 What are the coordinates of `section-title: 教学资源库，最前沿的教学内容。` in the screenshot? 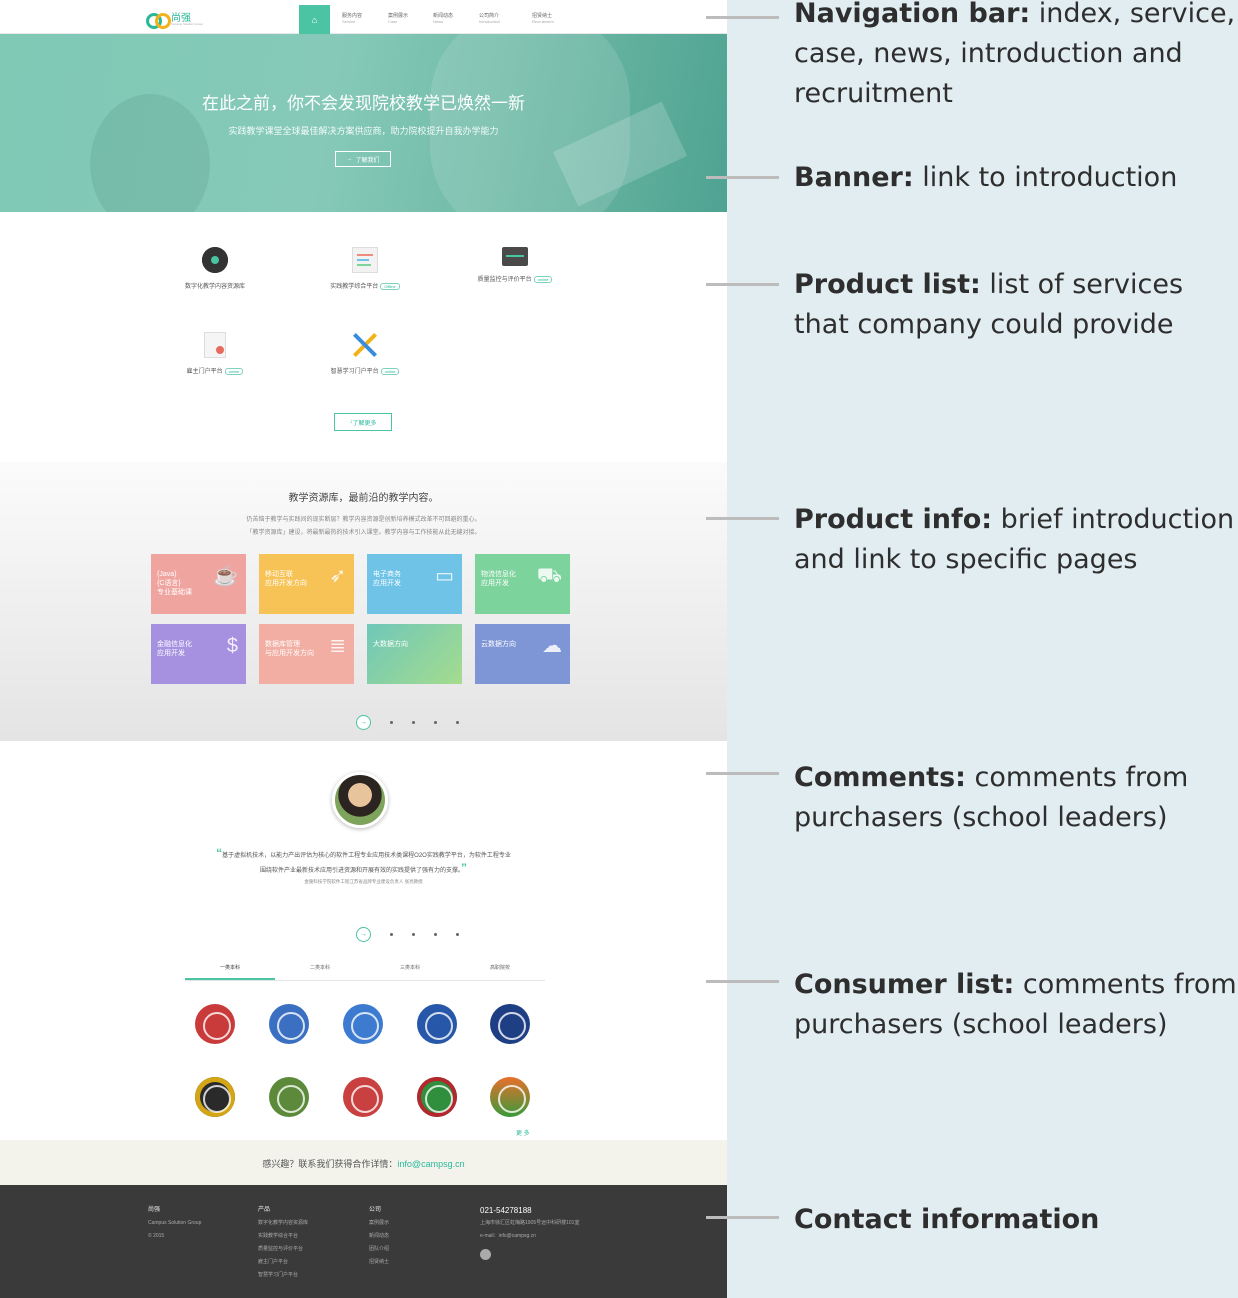 It's located at (363, 498).